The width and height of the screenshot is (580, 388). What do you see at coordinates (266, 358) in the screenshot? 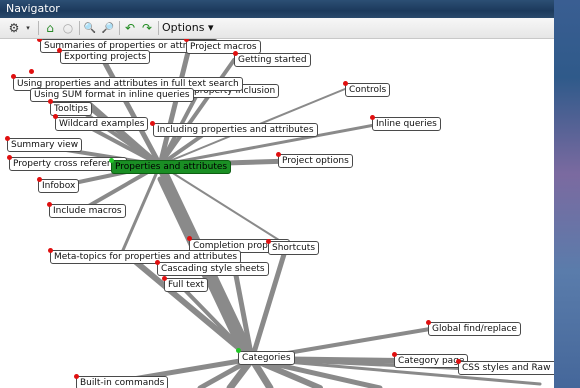
I see `node-categories: Categories` at bounding box center [266, 358].